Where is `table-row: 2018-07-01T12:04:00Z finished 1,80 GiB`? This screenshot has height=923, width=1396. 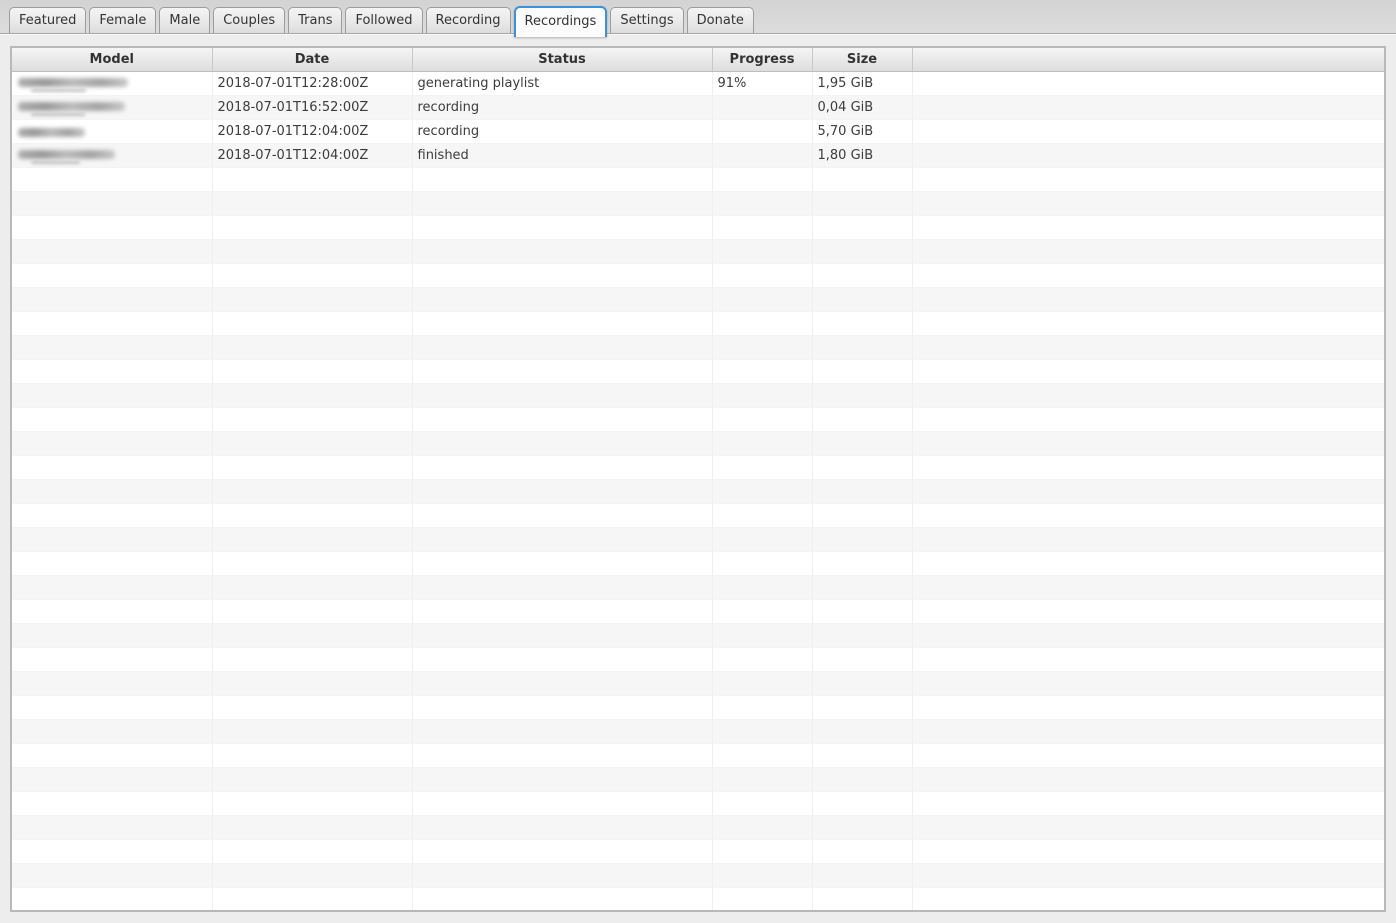 table-row: 2018-07-01T12:04:00Z finished 1,80 GiB is located at coordinates (698, 155).